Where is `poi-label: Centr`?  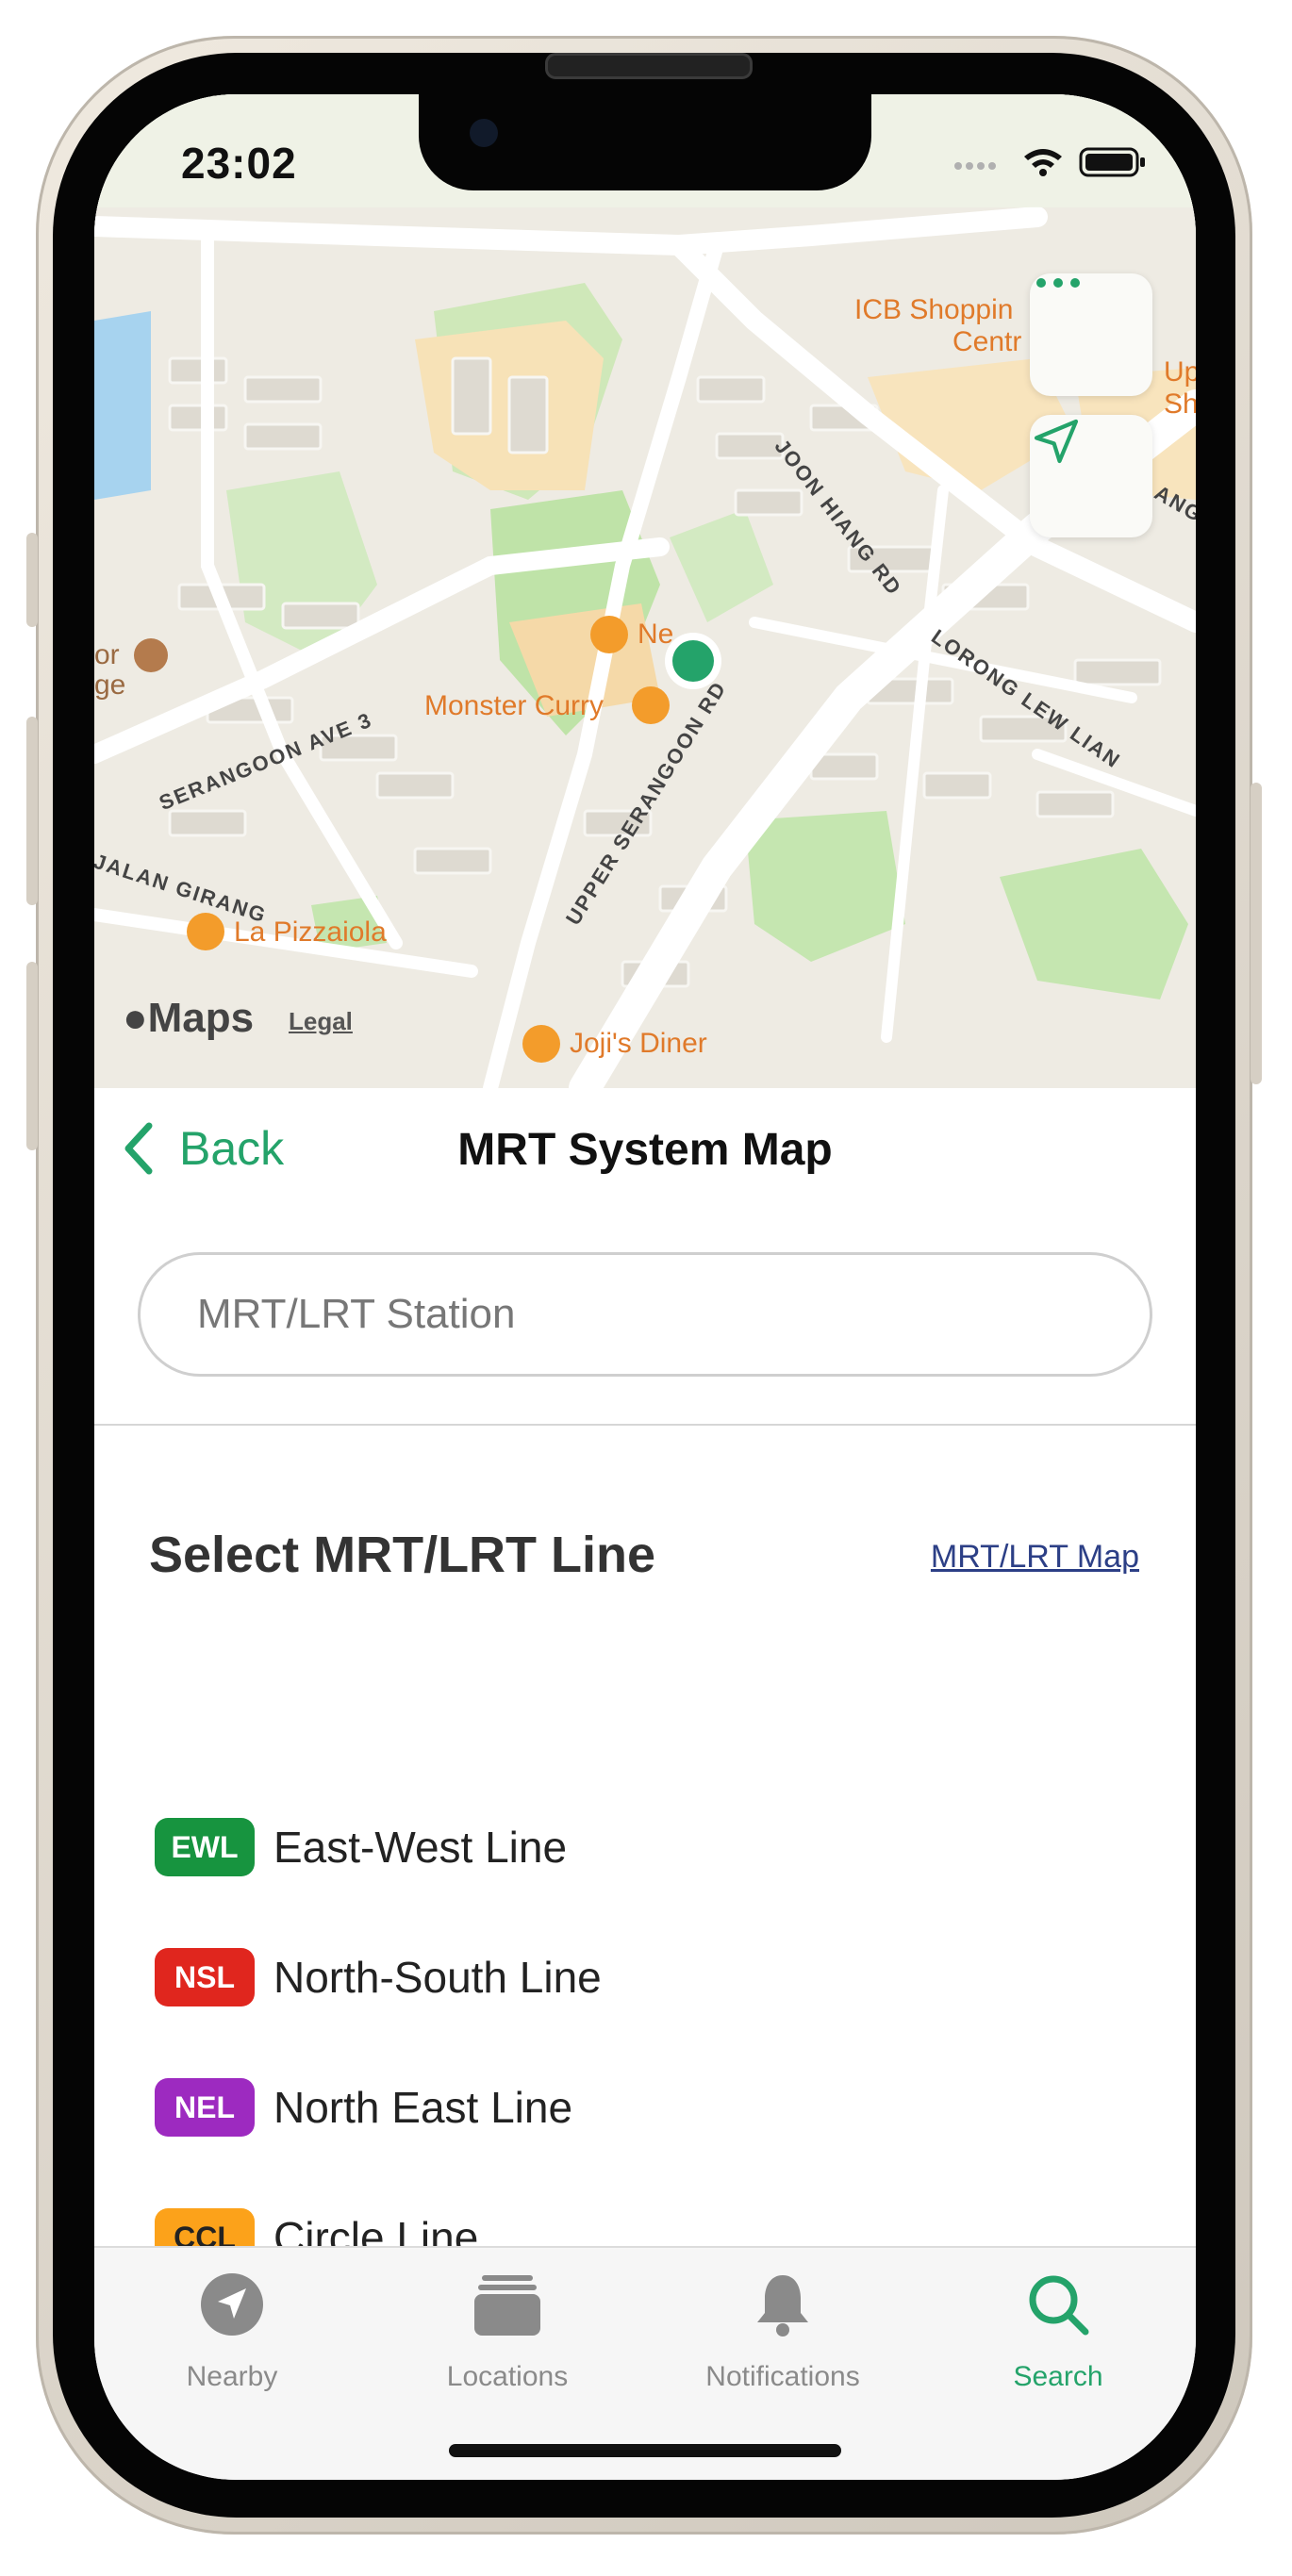
poi-label: Centr is located at coordinates (987, 341).